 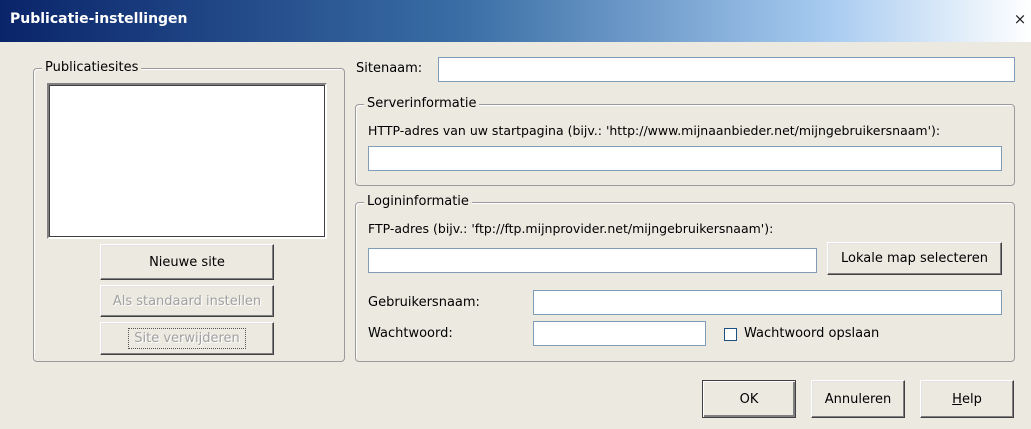 I want to click on cancel-button-label: Annuleren, so click(x=858, y=399).